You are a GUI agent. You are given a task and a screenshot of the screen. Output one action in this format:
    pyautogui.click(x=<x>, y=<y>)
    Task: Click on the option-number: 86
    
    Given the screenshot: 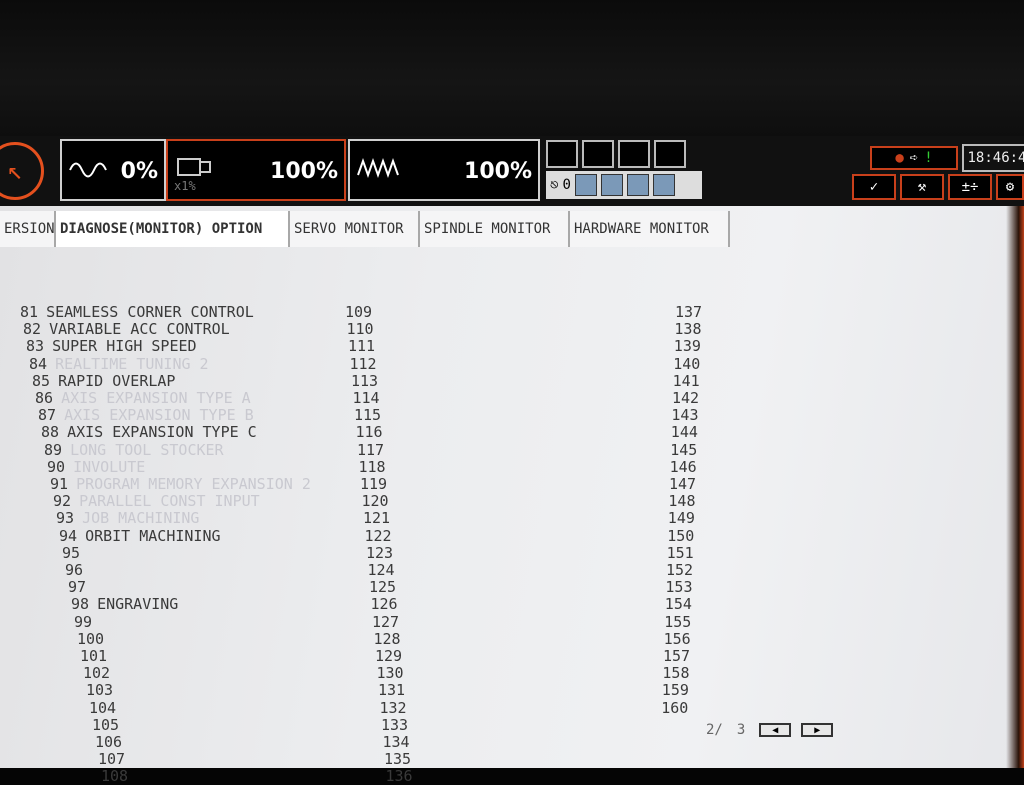 What is the action you would take?
    pyautogui.click(x=44, y=398)
    